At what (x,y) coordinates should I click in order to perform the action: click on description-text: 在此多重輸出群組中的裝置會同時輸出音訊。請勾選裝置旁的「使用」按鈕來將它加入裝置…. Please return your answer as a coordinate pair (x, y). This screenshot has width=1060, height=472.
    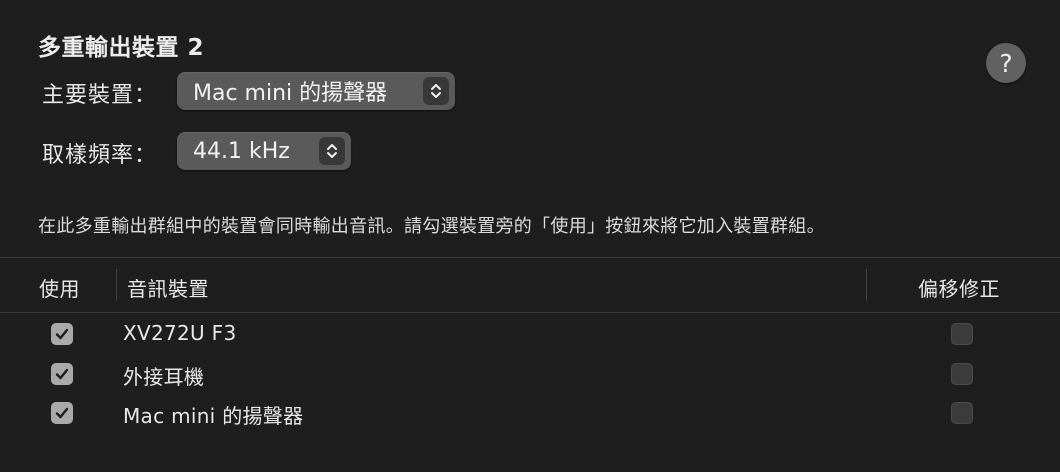
    Looking at the image, I should click on (431, 226).